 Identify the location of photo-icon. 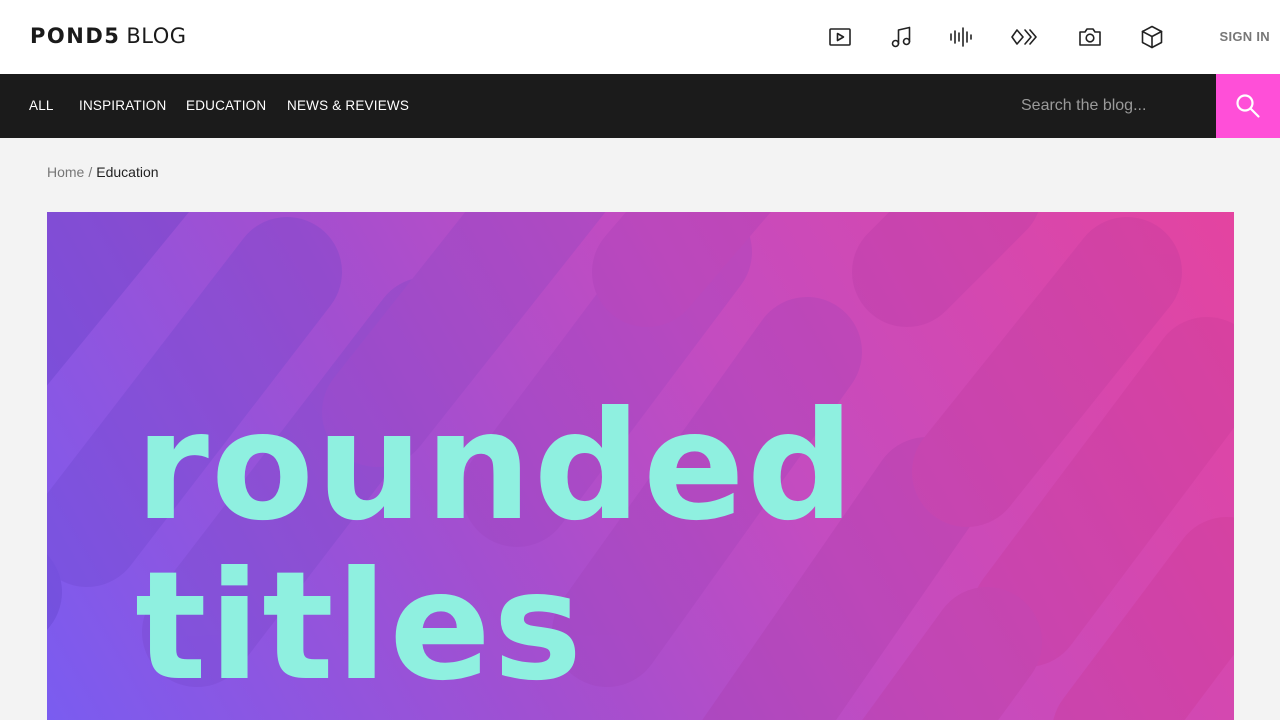
(1090, 37).